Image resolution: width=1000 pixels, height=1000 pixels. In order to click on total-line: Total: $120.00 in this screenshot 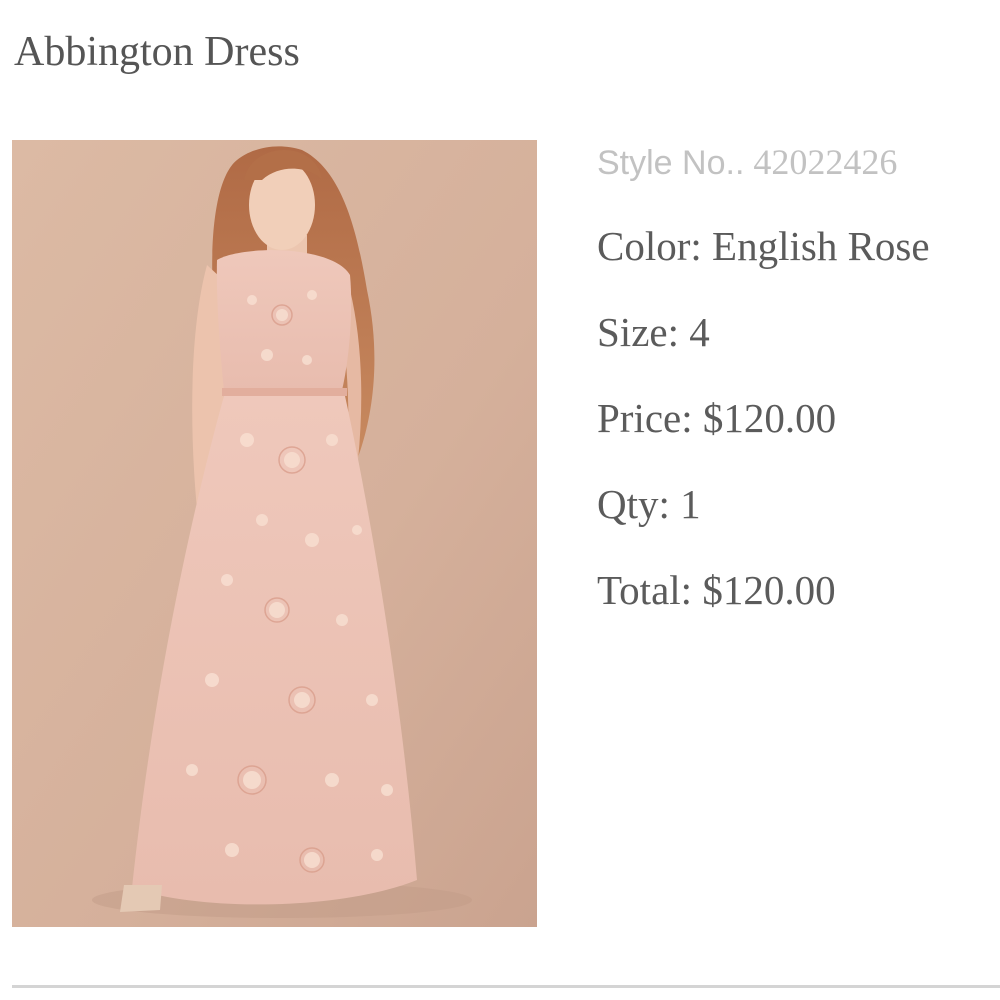, I will do `click(794, 590)`.